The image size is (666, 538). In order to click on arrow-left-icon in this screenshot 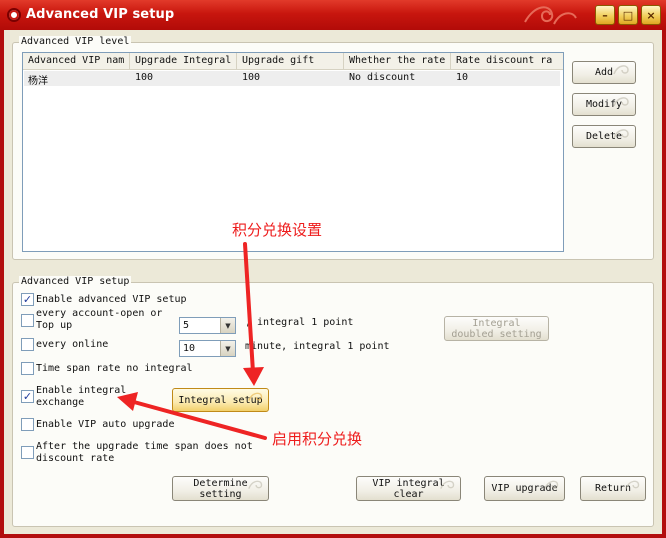, I will do `click(199, 420)`.